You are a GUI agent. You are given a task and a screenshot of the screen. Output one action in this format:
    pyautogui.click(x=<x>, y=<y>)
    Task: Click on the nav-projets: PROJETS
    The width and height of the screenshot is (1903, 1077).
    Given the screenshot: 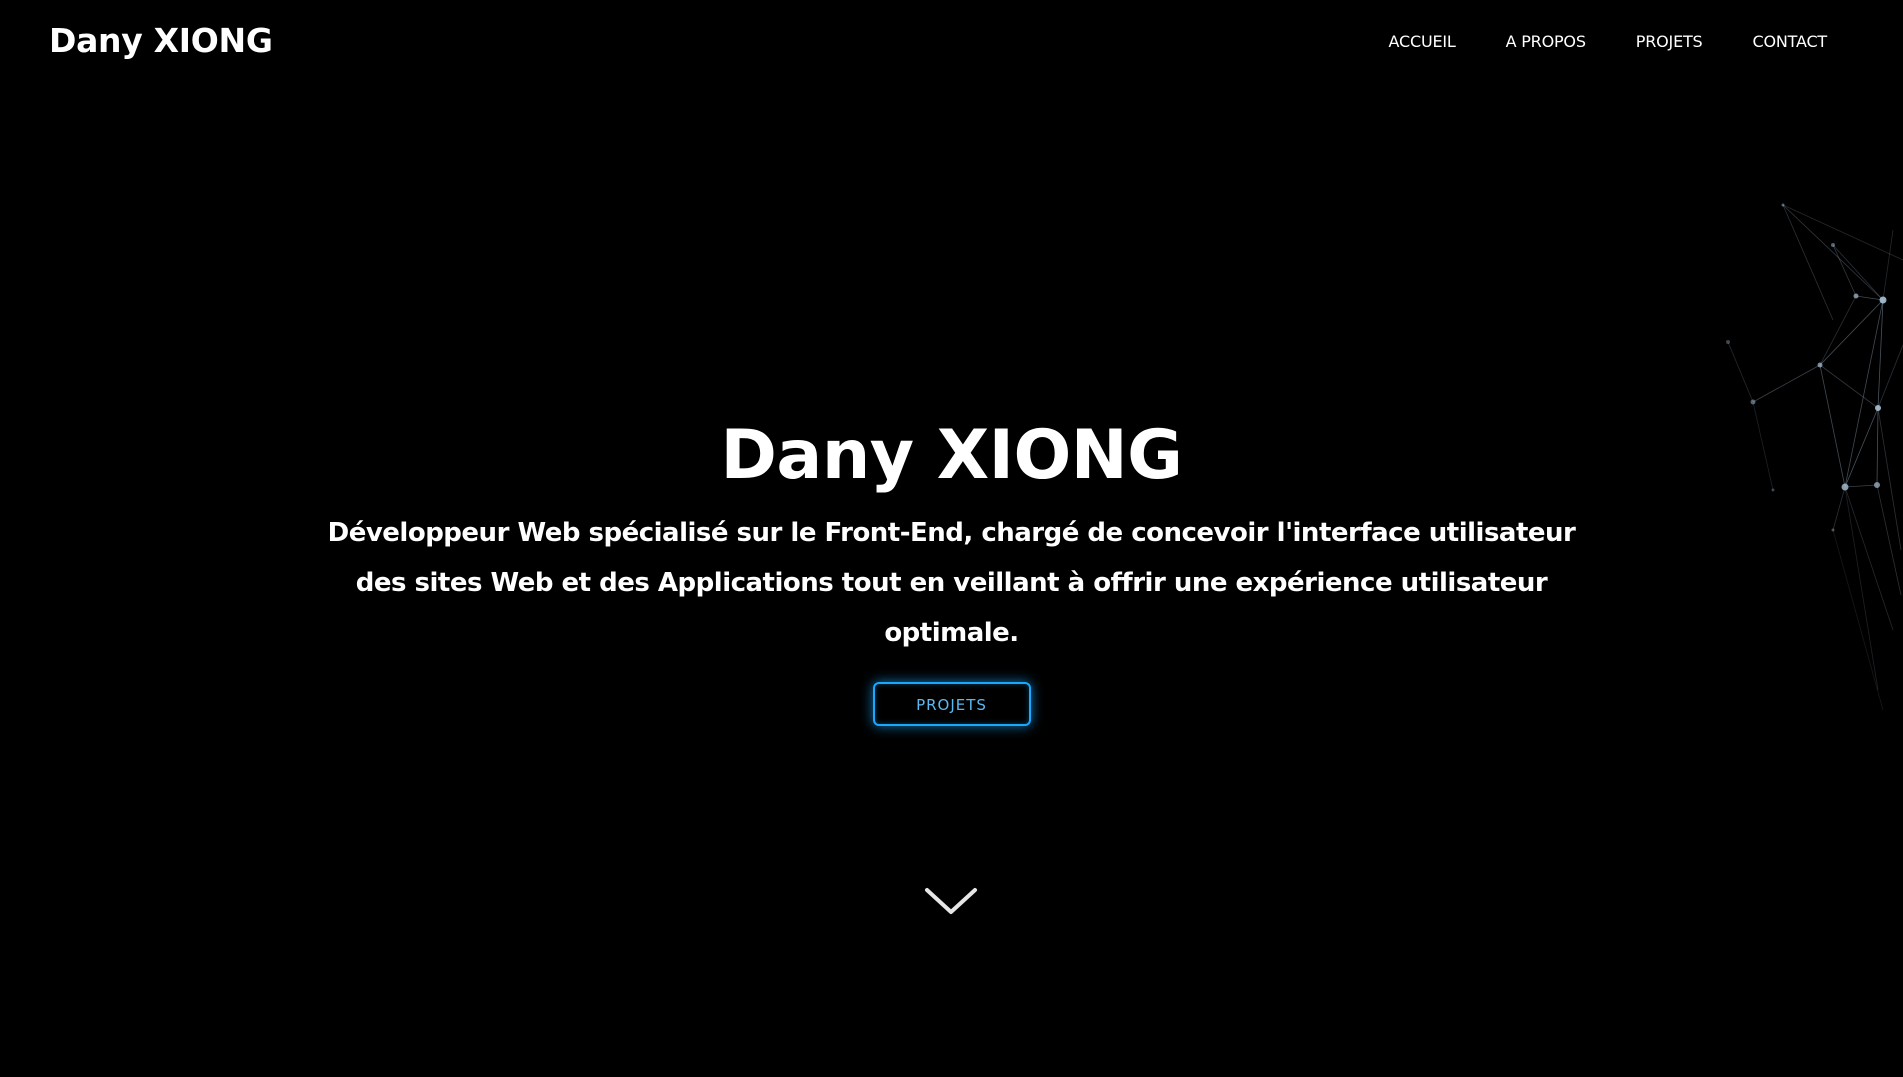 What is the action you would take?
    pyautogui.click(x=1669, y=41)
    